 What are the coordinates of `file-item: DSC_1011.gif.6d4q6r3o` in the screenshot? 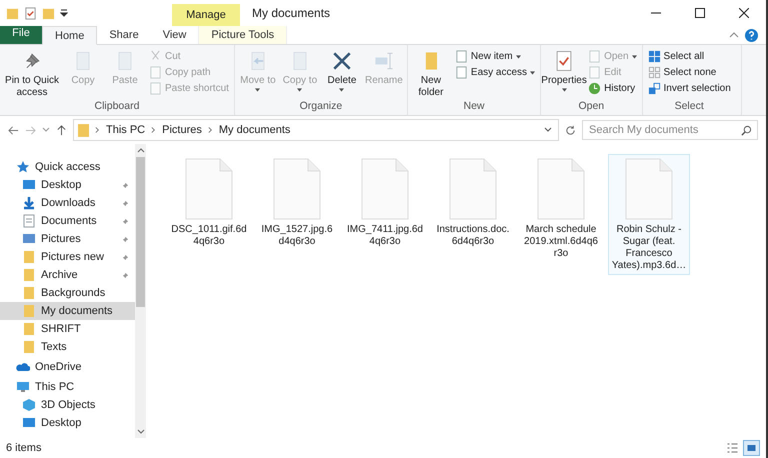 It's located at (209, 202).